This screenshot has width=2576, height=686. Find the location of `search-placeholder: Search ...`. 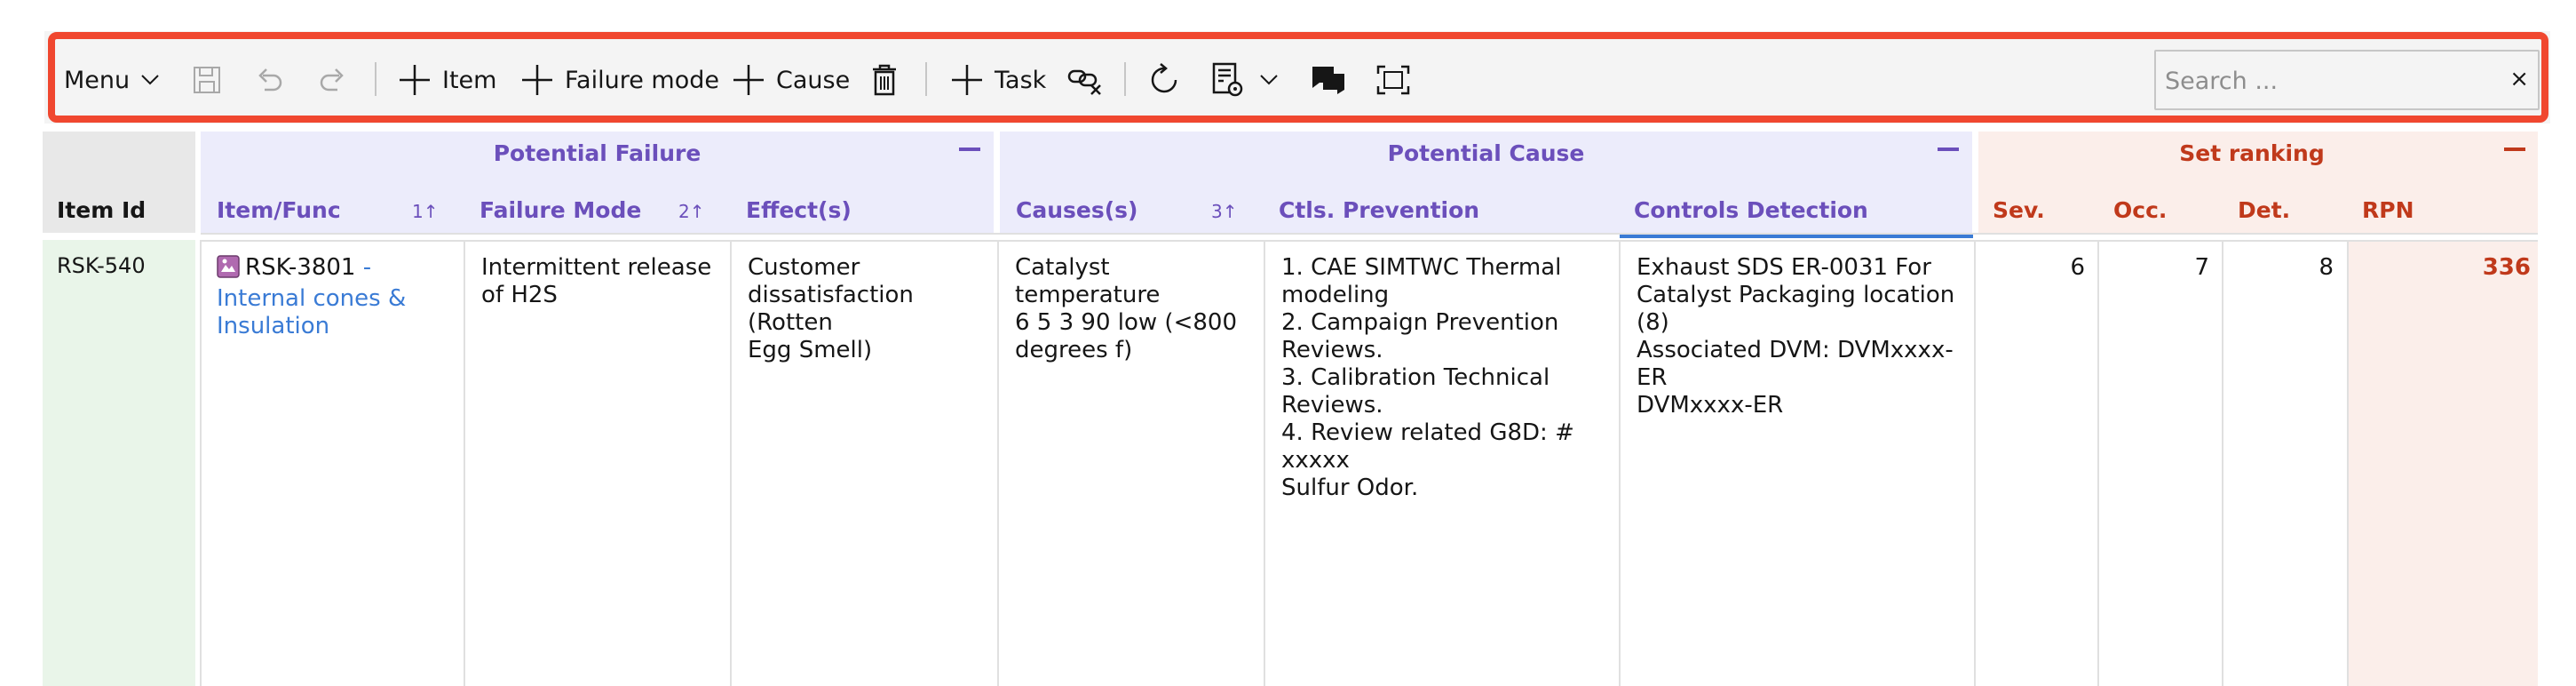

search-placeholder: Search ... is located at coordinates (2222, 81).